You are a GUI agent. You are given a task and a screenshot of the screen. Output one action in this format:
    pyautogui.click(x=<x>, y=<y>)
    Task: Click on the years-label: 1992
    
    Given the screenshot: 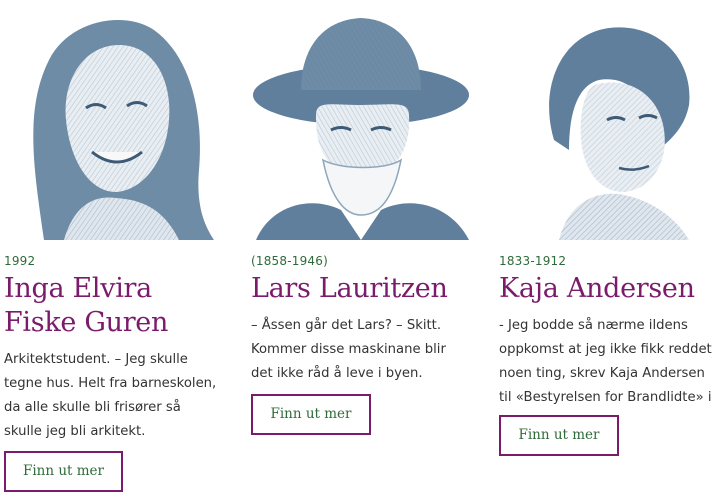 What is the action you would take?
    pyautogui.click(x=20, y=261)
    